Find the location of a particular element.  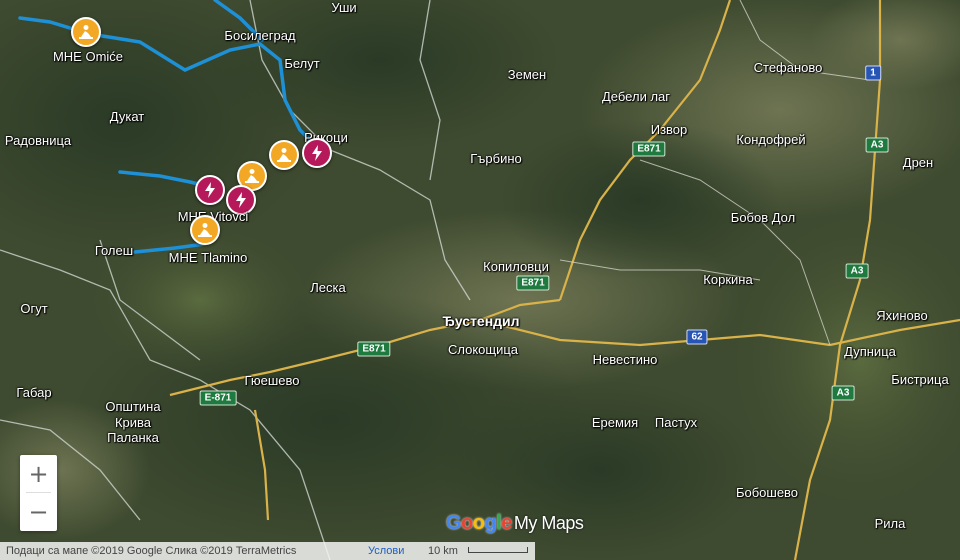

logo-product: My Maps is located at coordinates (548, 523).